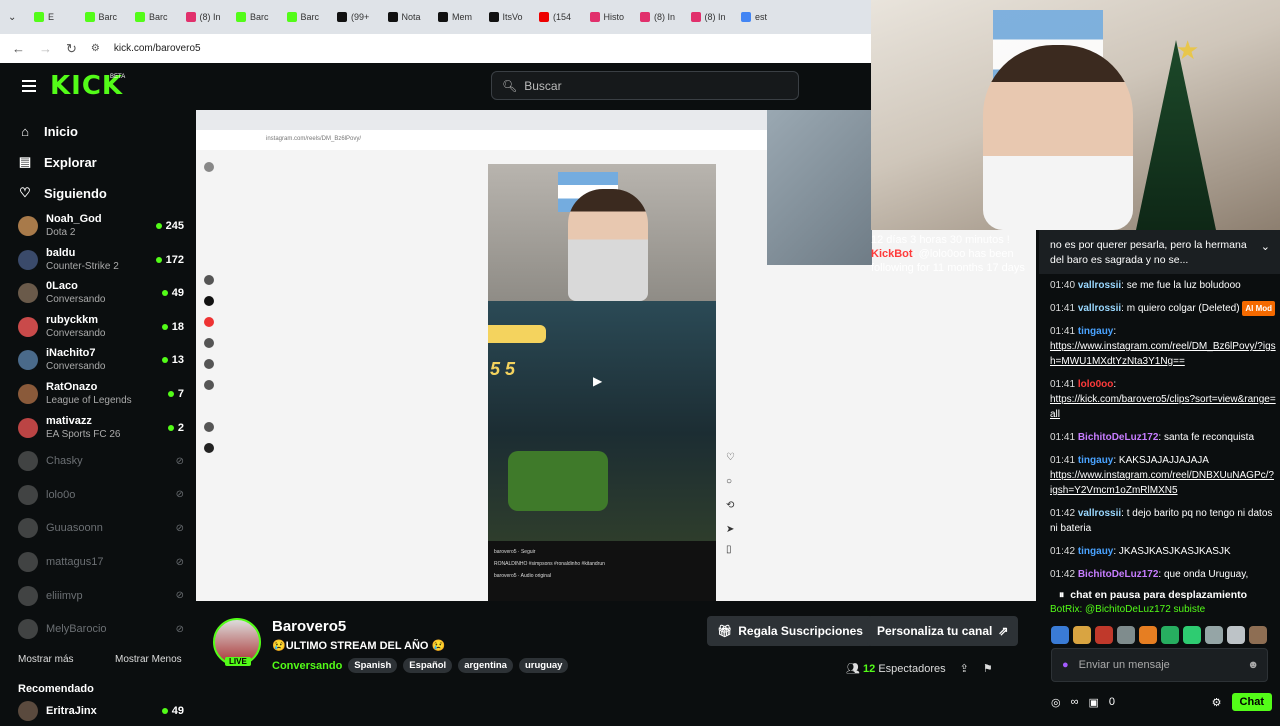 Image resolution: width=1280 pixels, height=726 pixels. I want to click on browser-tab: E, so click(55, 17).